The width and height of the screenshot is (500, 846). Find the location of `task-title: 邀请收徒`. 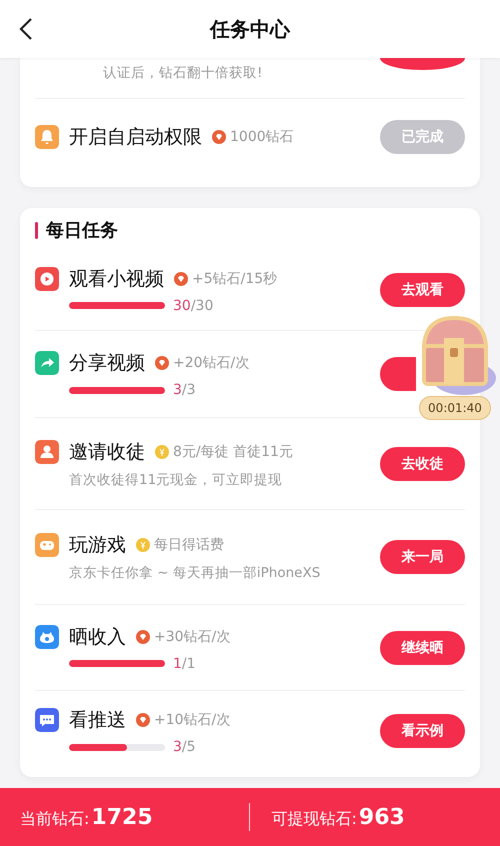

task-title: 邀请收徒 is located at coordinates (107, 452).